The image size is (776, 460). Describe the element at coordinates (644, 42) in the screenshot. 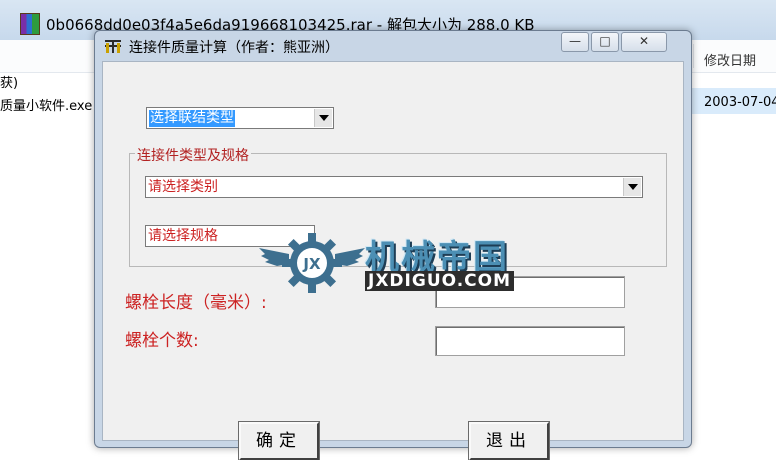

I see `close-button: ✕` at that location.